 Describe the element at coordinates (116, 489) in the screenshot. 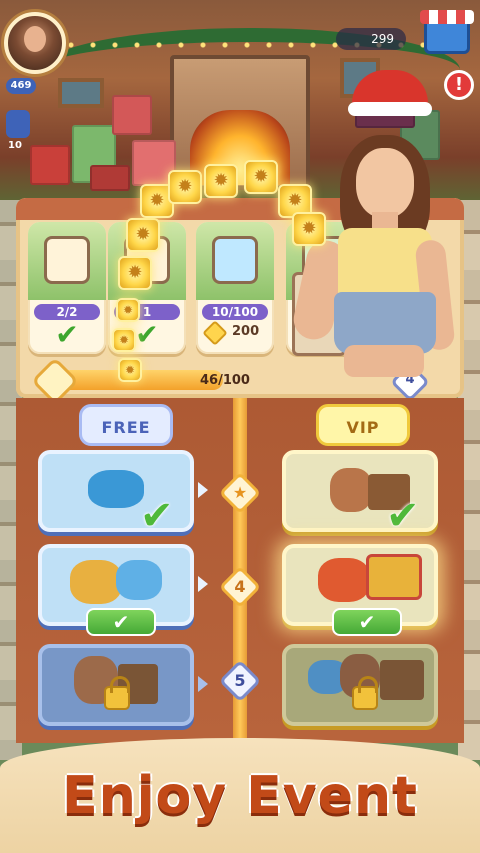

I see `blue-ore-icon` at that location.